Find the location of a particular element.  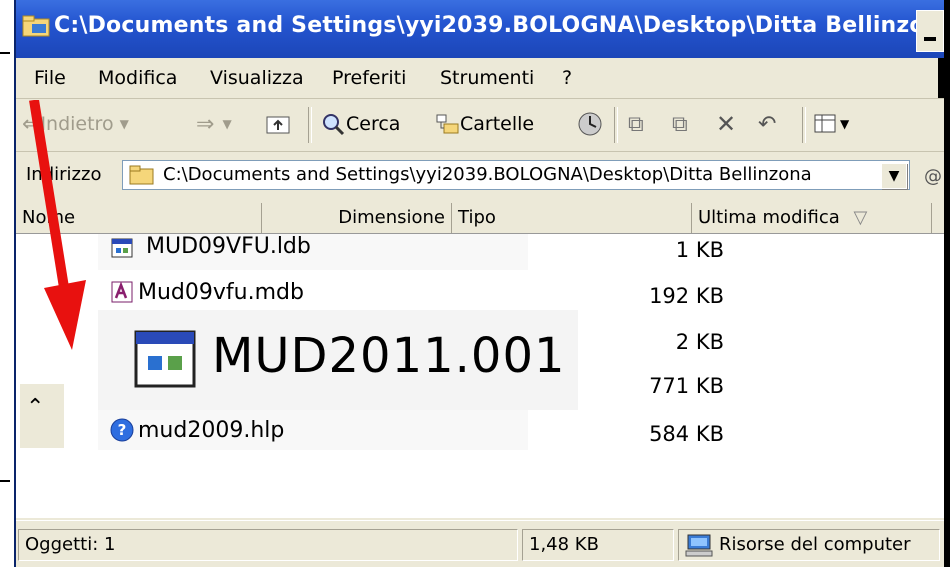

column-headers: Nome Dimensione Tipo Ultima modifica ▽ is located at coordinates (480, 218).